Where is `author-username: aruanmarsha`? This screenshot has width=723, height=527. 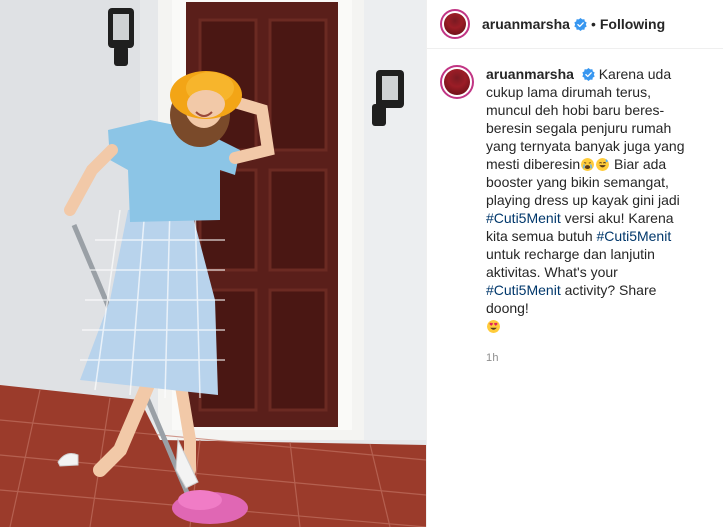 author-username: aruanmarsha is located at coordinates (526, 24).